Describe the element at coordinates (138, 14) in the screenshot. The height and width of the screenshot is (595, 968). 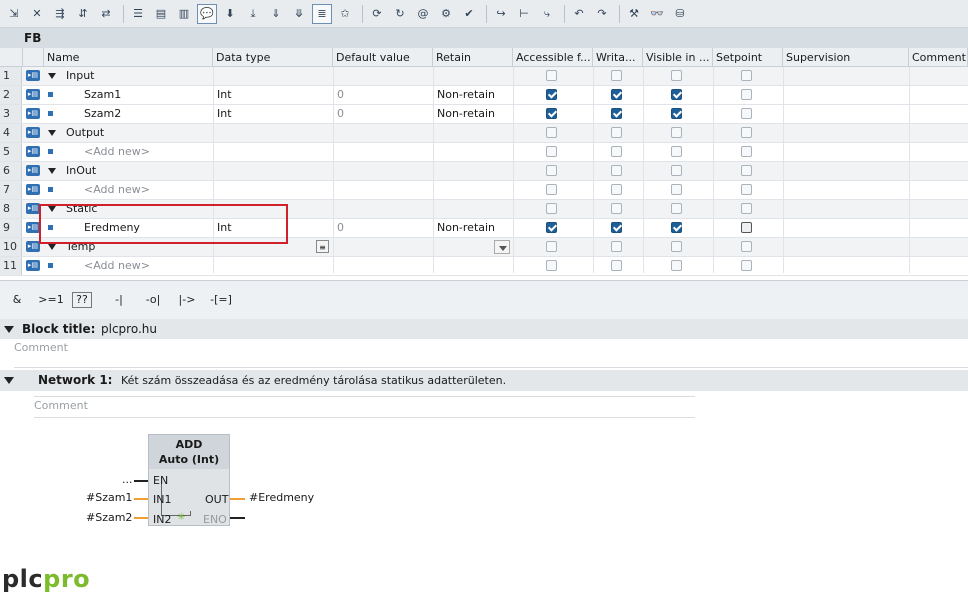
I see `list-icon: ☰` at that location.